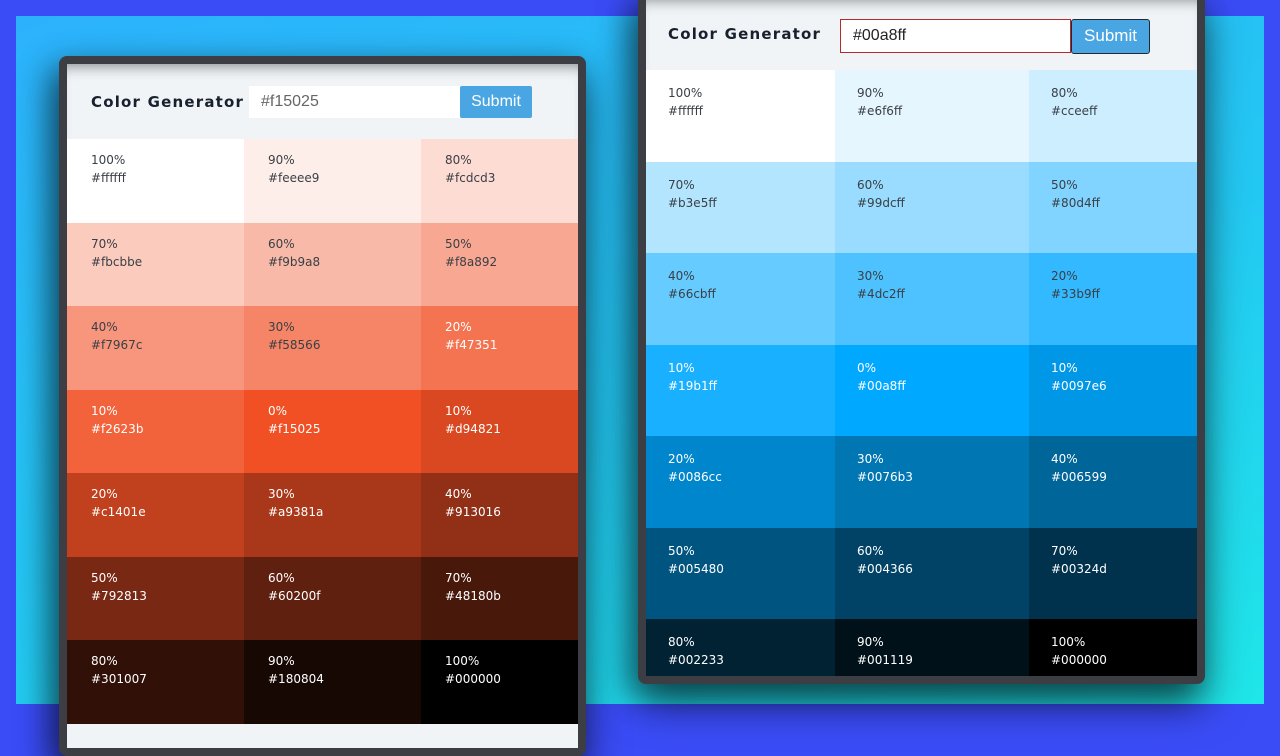  What do you see at coordinates (118, 512) in the screenshot?
I see `swatch-hex: #c1401e` at bounding box center [118, 512].